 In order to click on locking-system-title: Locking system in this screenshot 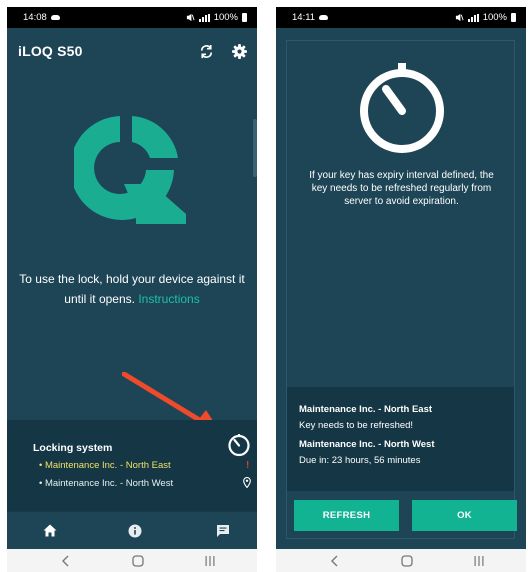, I will do `click(73, 448)`.